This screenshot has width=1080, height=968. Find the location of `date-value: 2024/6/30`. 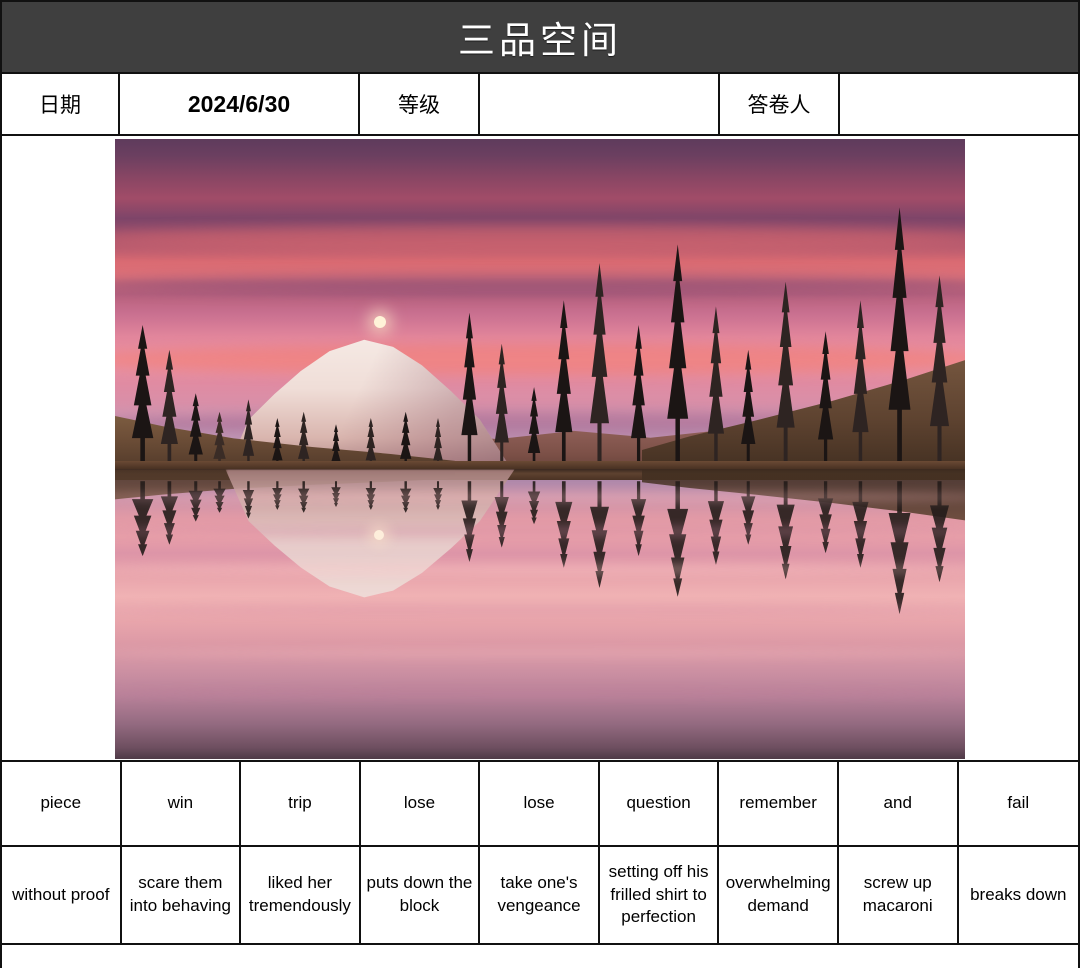

date-value: 2024/6/30 is located at coordinates (240, 104).